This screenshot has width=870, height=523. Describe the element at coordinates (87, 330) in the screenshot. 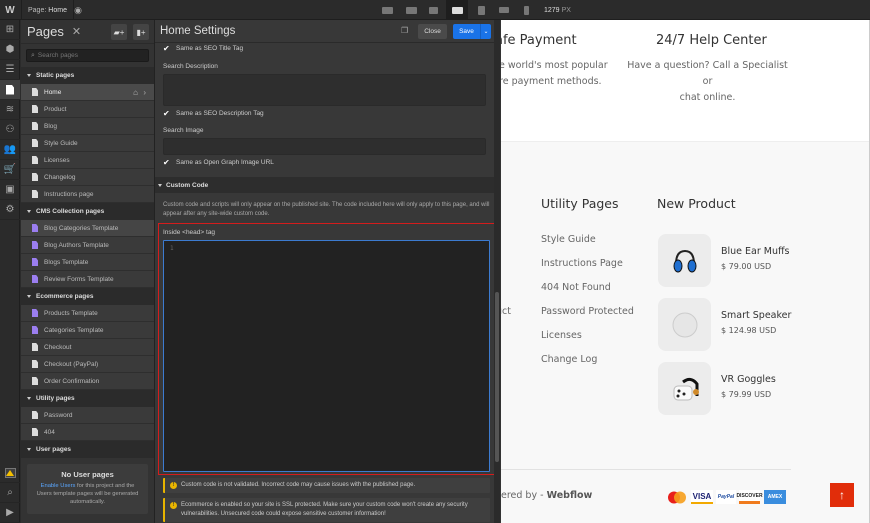

I see `page-item: Categories Template` at that location.